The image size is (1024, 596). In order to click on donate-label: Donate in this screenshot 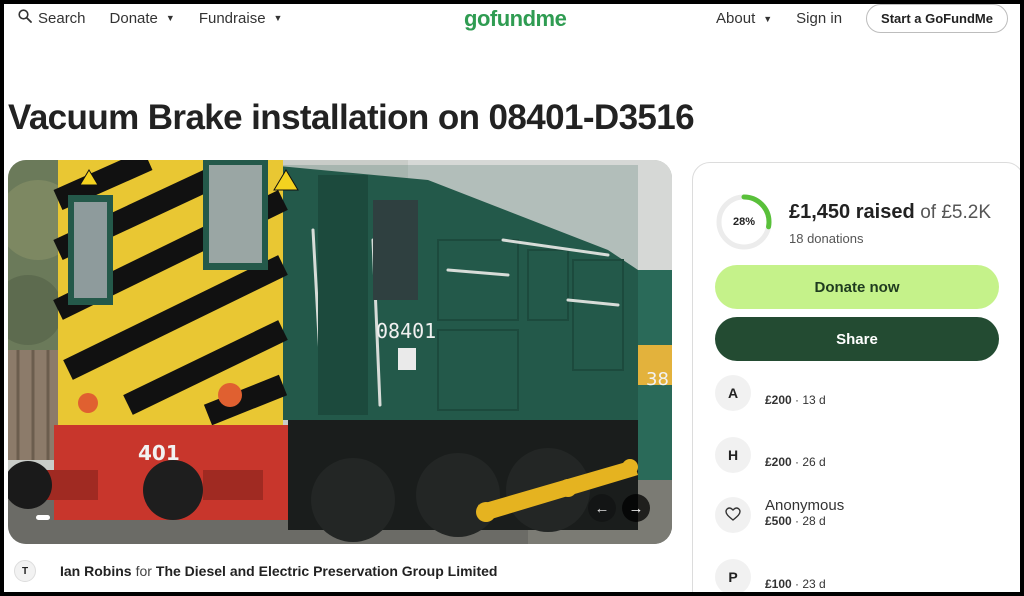, I will do `click(133, 18)`.